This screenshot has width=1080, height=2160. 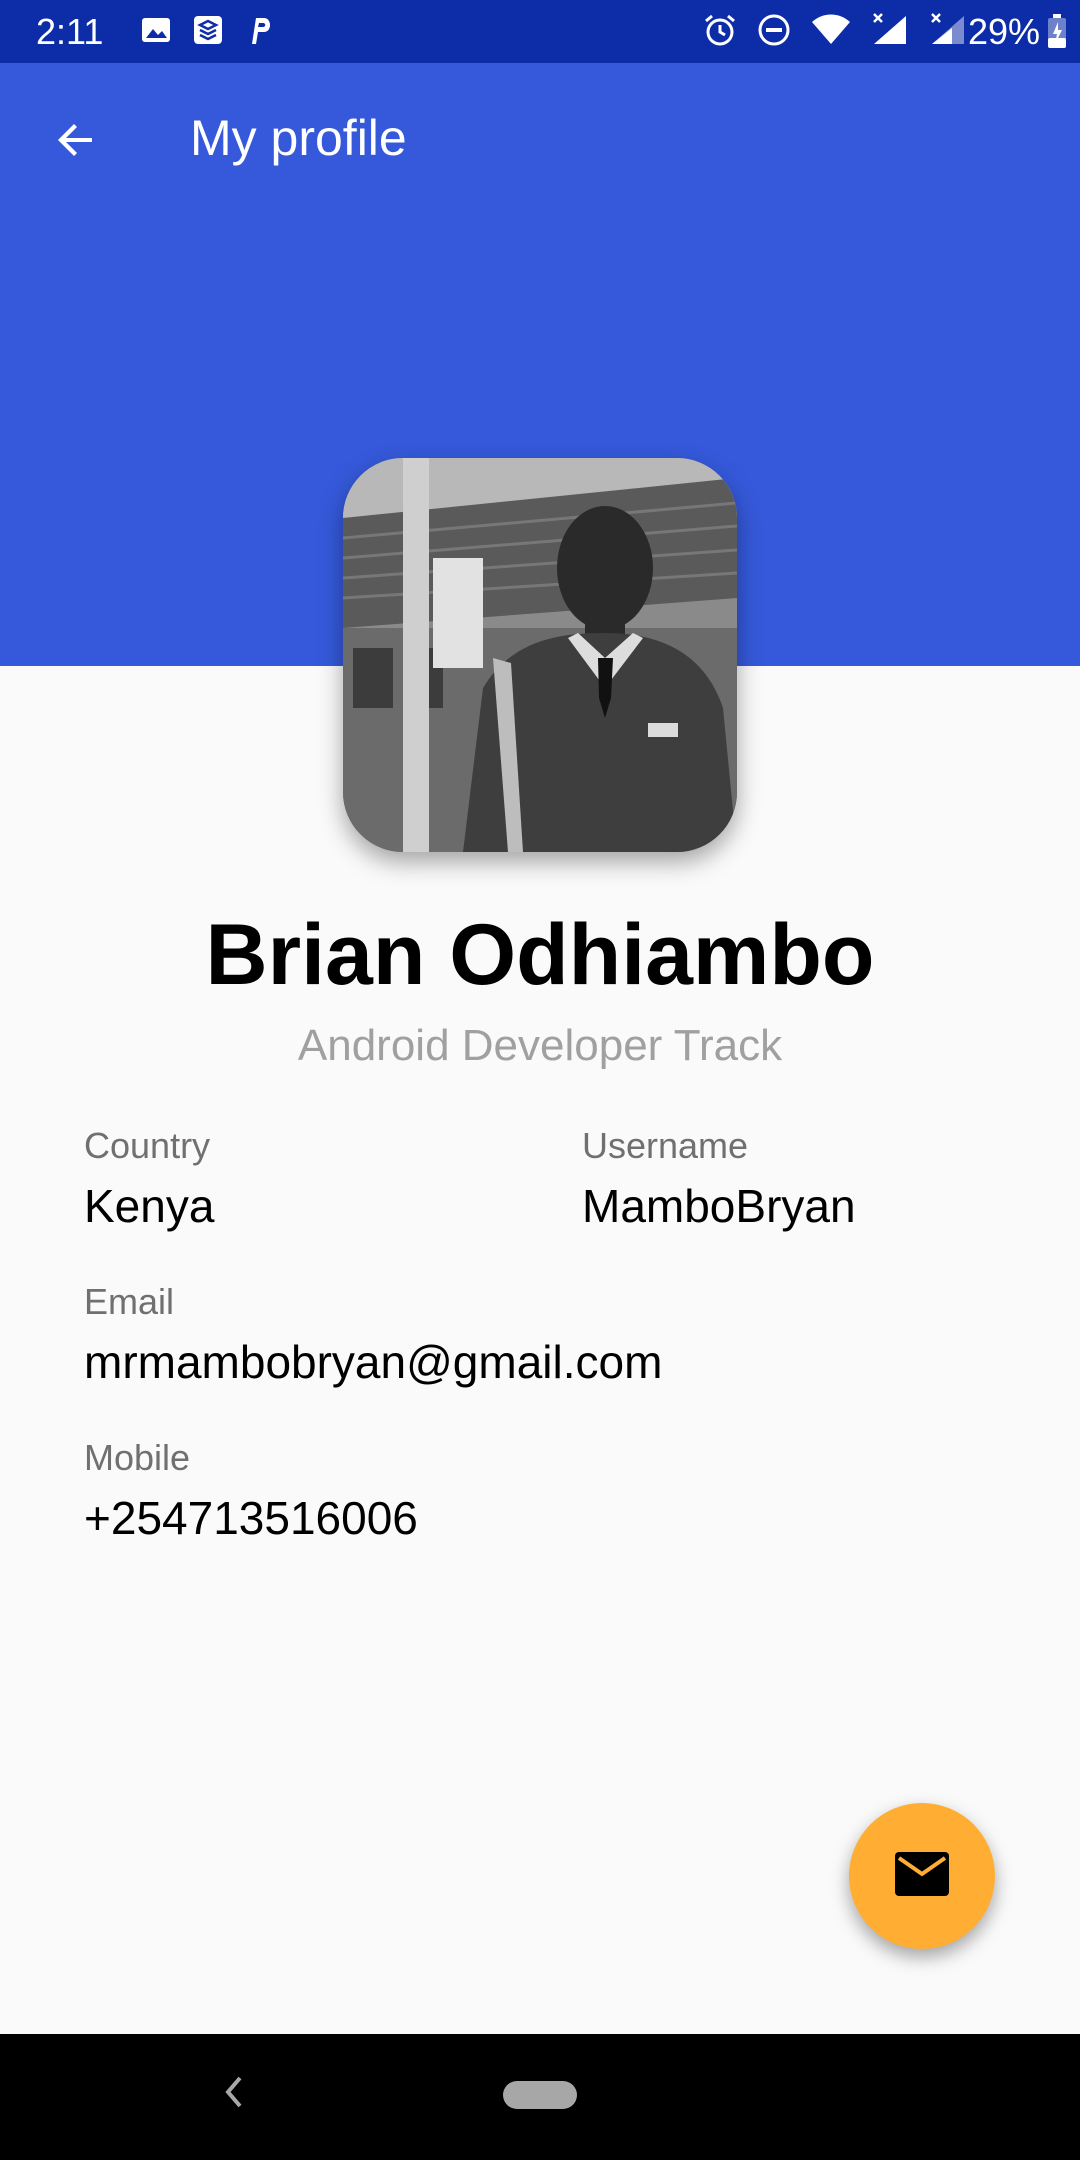 I want to click on arrow-left-icon, so click(x=76, y=142).